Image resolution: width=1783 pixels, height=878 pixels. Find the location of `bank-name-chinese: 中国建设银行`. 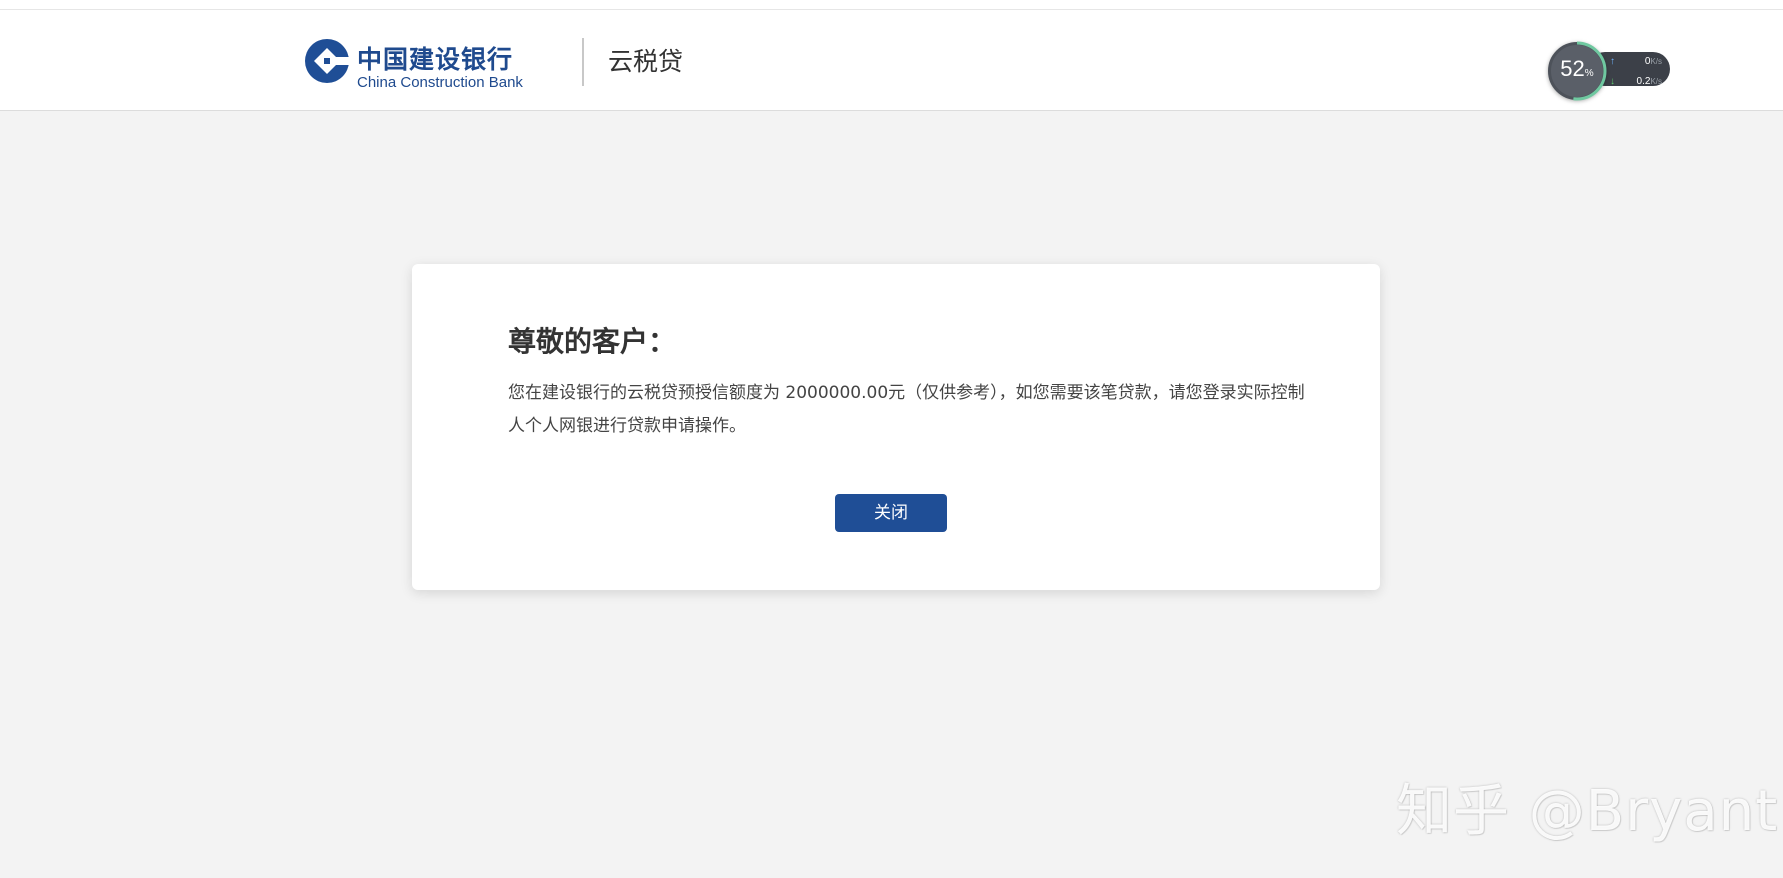

bank-name-chinese: 中国建设银行 is located at coordinates (435, 59).